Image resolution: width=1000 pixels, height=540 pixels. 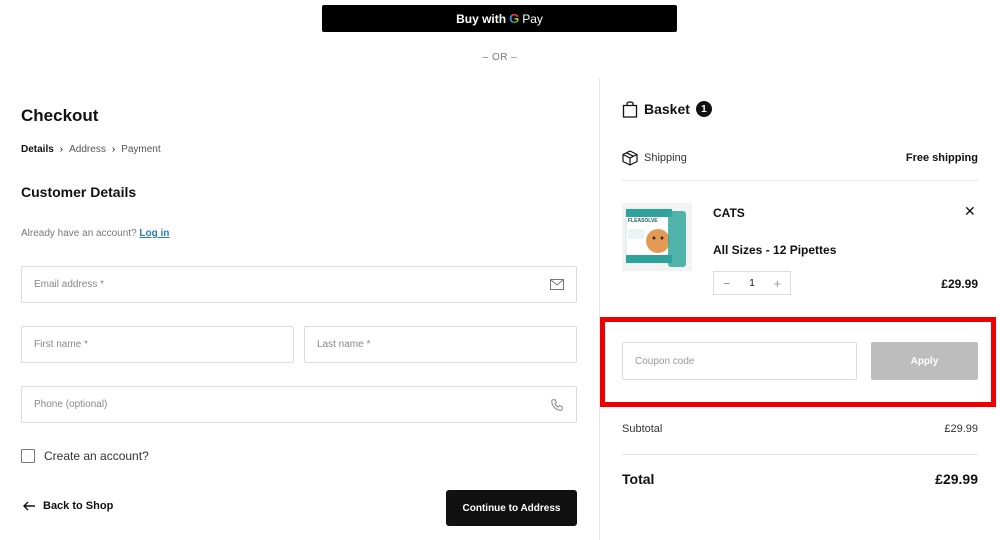 What do you see at coordinates (481, 18) in the screenshot?
I see `gpay-prefix: Buy with` at bounding box center [481, 18].